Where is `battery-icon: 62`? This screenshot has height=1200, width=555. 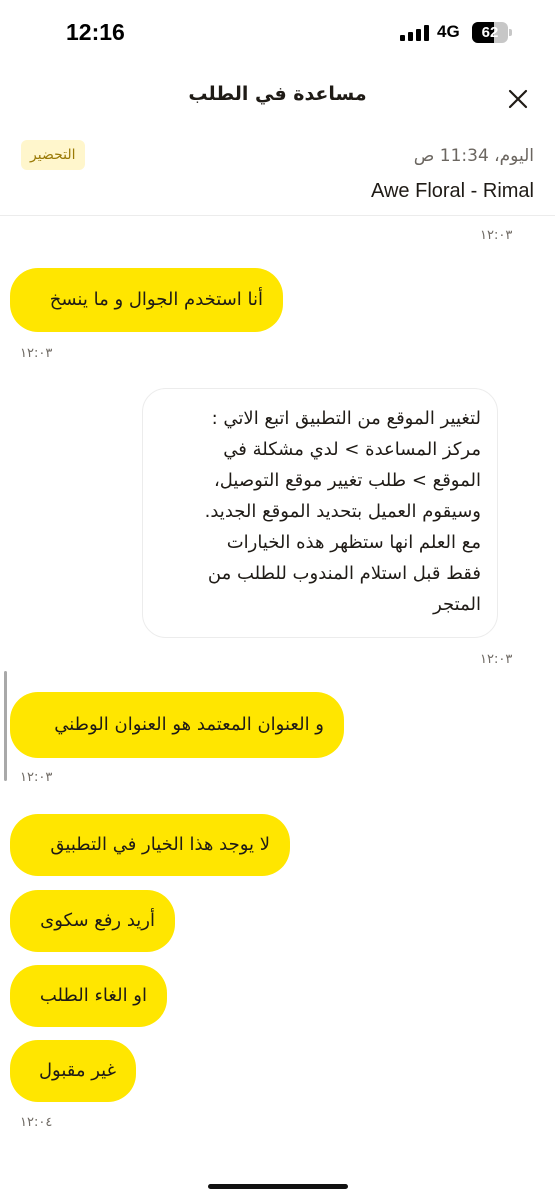 battery-icon: 62 is located at coordinates (492, 32).